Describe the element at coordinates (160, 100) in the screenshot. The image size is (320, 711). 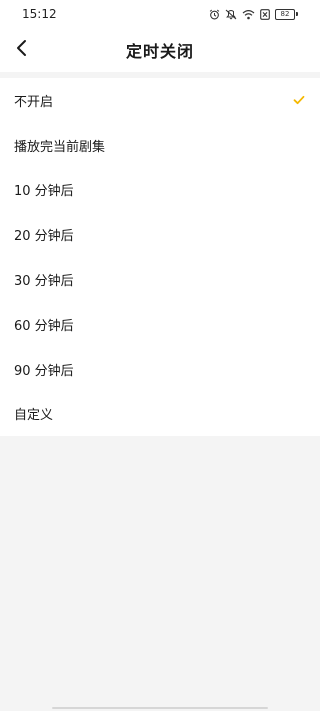
I see `option-off: 不开启` at that location.